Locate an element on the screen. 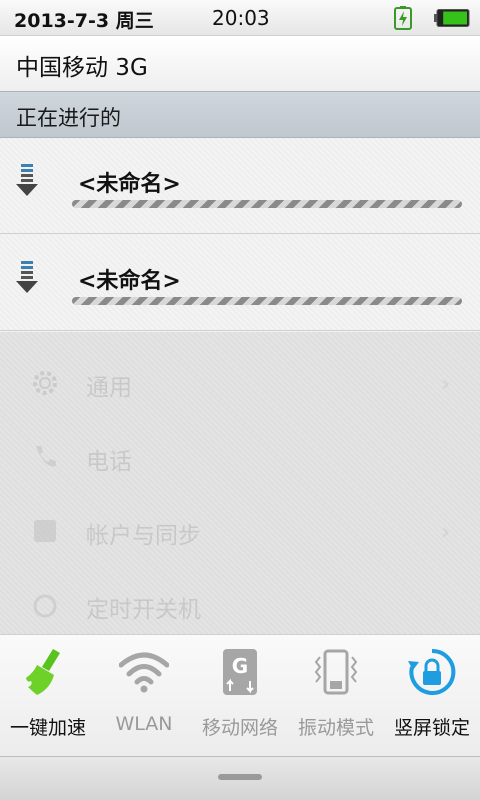  toggle-label: 移动网络 is located at coordinates (239, 728).